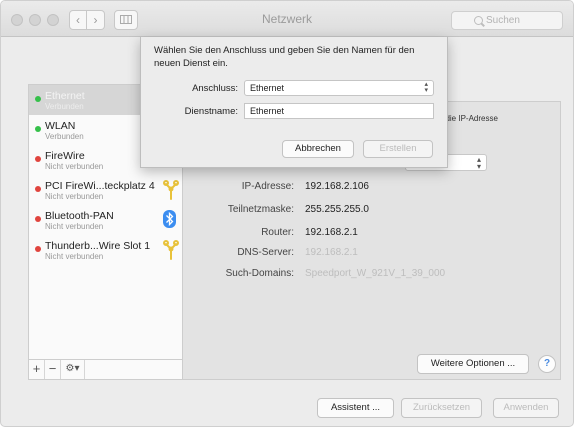 The width and height of the screenshot is (574, 427). What do you see at coordinates (100, 186) in the screenshot?
I see `service-name: PCI FireWi...teckplatz 4` at bounding box center [100, 186].